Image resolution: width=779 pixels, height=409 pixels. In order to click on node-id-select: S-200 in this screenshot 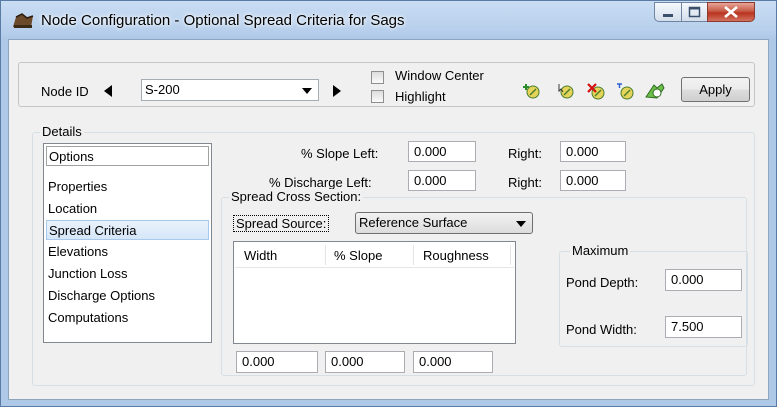, I will do `click(230, 90)`.